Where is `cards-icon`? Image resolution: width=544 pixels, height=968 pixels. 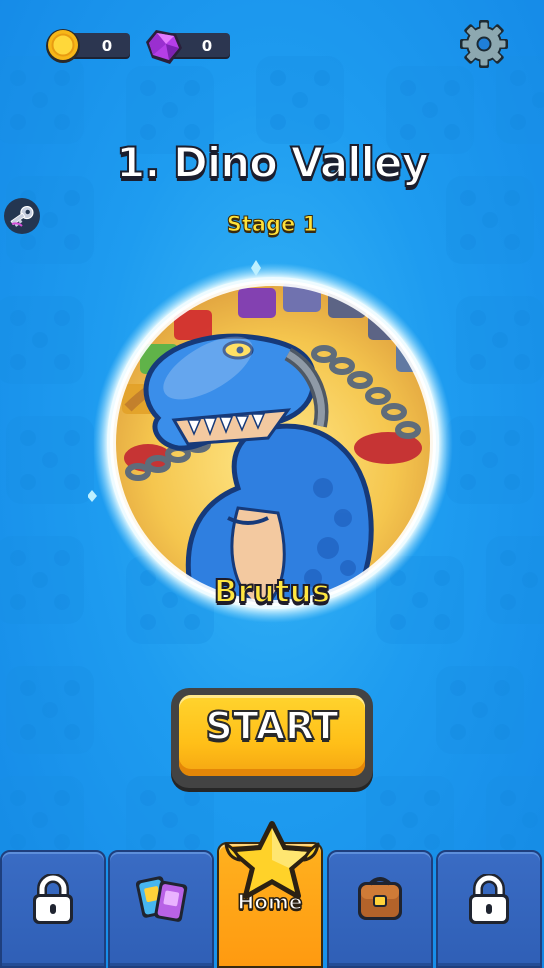 cards-icon is located at coordinates (161, 899).